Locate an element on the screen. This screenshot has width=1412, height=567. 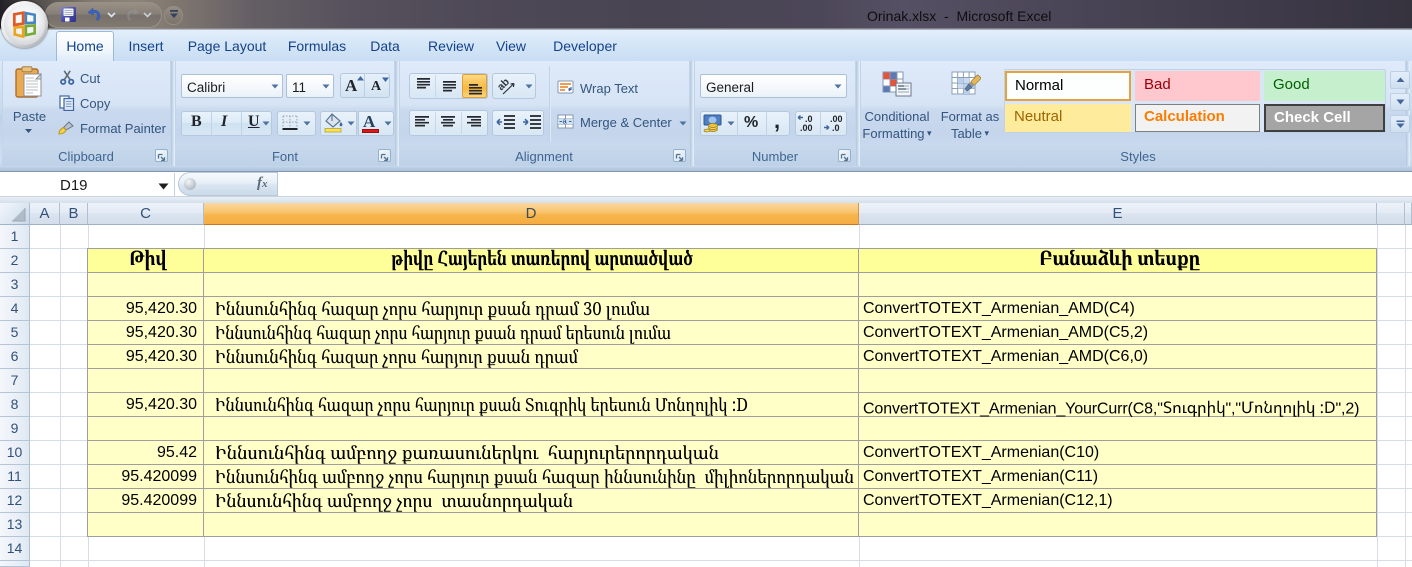
svg-text: .0 is located at coordinates (836, 128).